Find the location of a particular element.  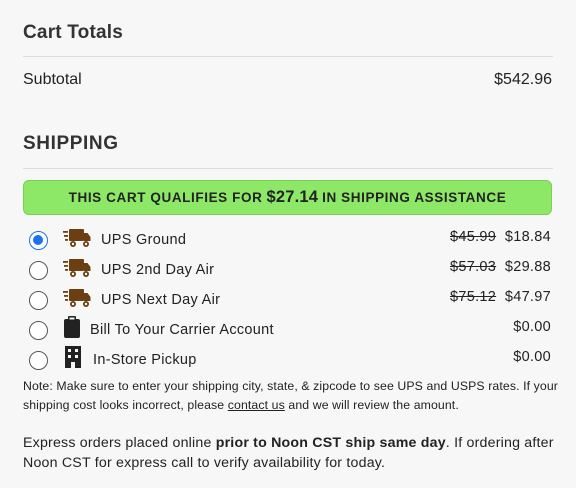

original-price: $57.03 is located at coordinates (473, 267).